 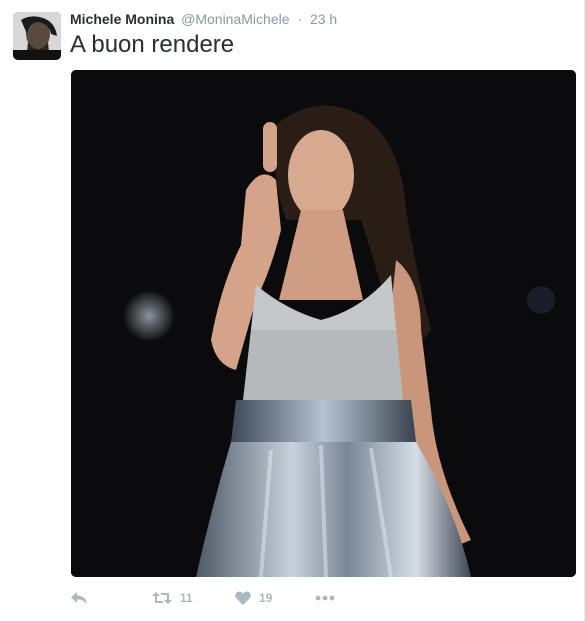 I want to click on author-name: Michele Monina, so click(x=122, y=19).